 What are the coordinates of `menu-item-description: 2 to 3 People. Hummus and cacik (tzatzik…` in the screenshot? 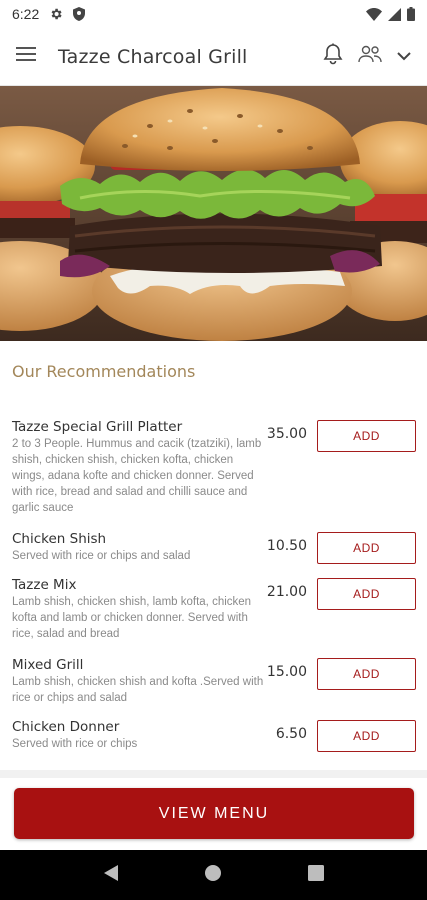 It's located at (137, 476).